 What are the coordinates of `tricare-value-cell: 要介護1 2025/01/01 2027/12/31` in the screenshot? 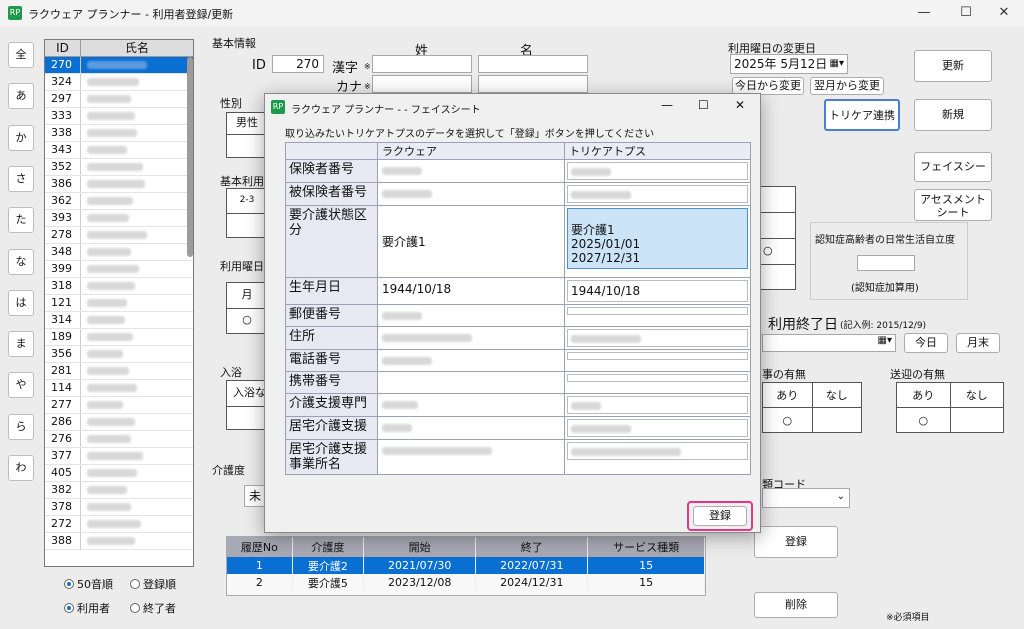 It's located at (657, 241).